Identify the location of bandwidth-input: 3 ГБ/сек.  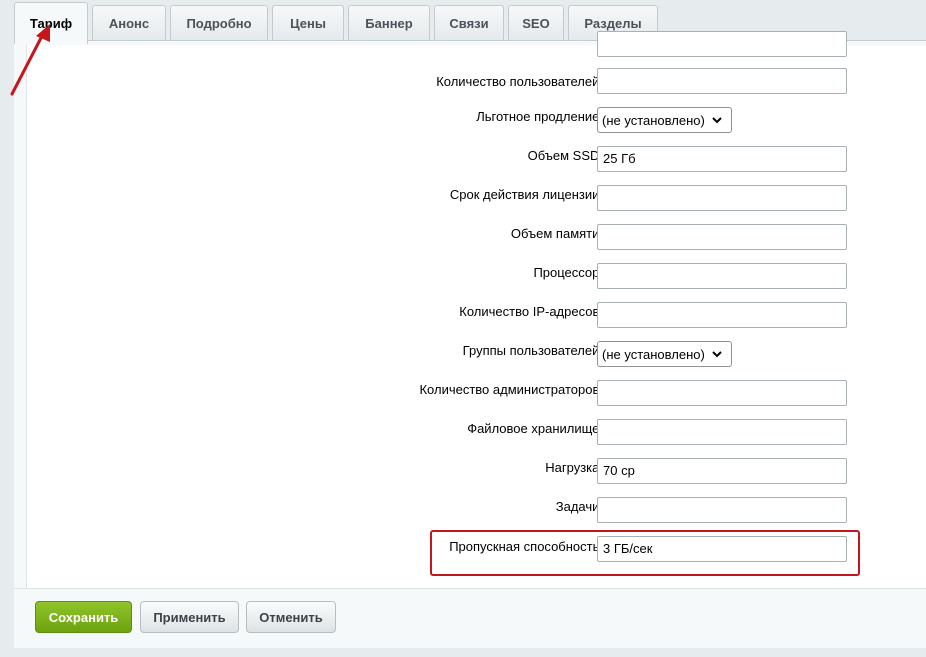
(722, 549).